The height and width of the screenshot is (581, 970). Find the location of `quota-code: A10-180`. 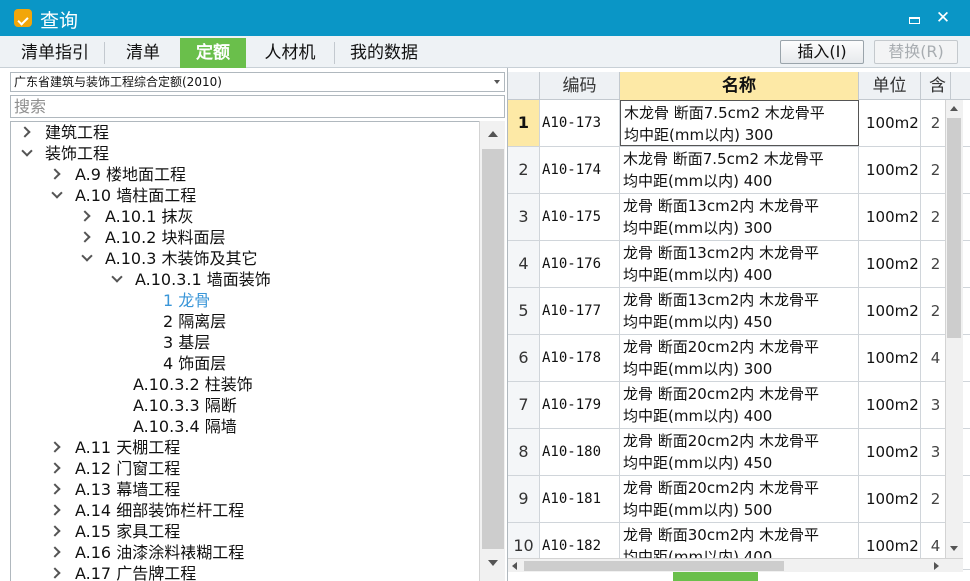

quota-code: A10-180 is located at coordinates (580, 452).